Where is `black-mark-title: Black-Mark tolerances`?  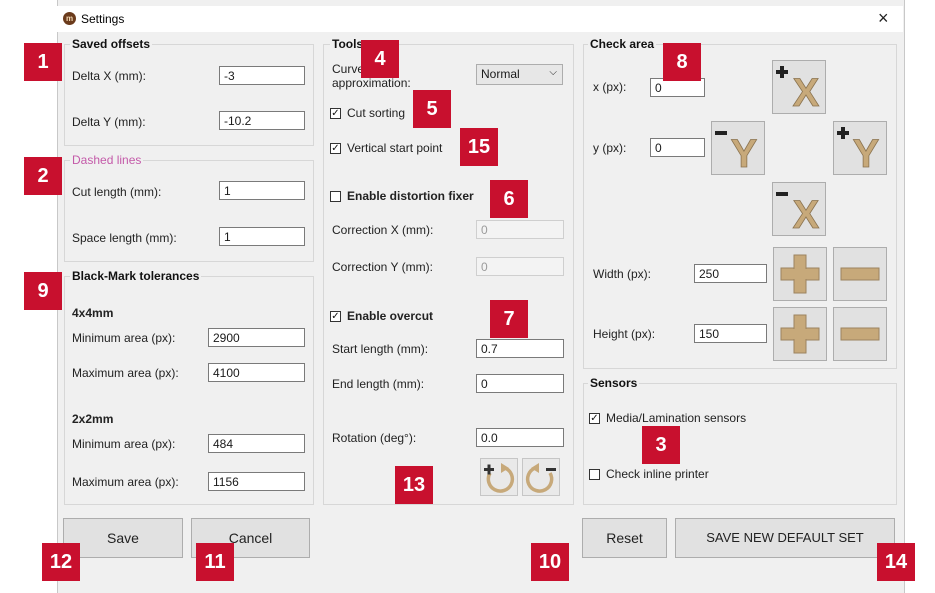
black-mark-title: Black-Mark tolerances is located at coordinates (136, 276).